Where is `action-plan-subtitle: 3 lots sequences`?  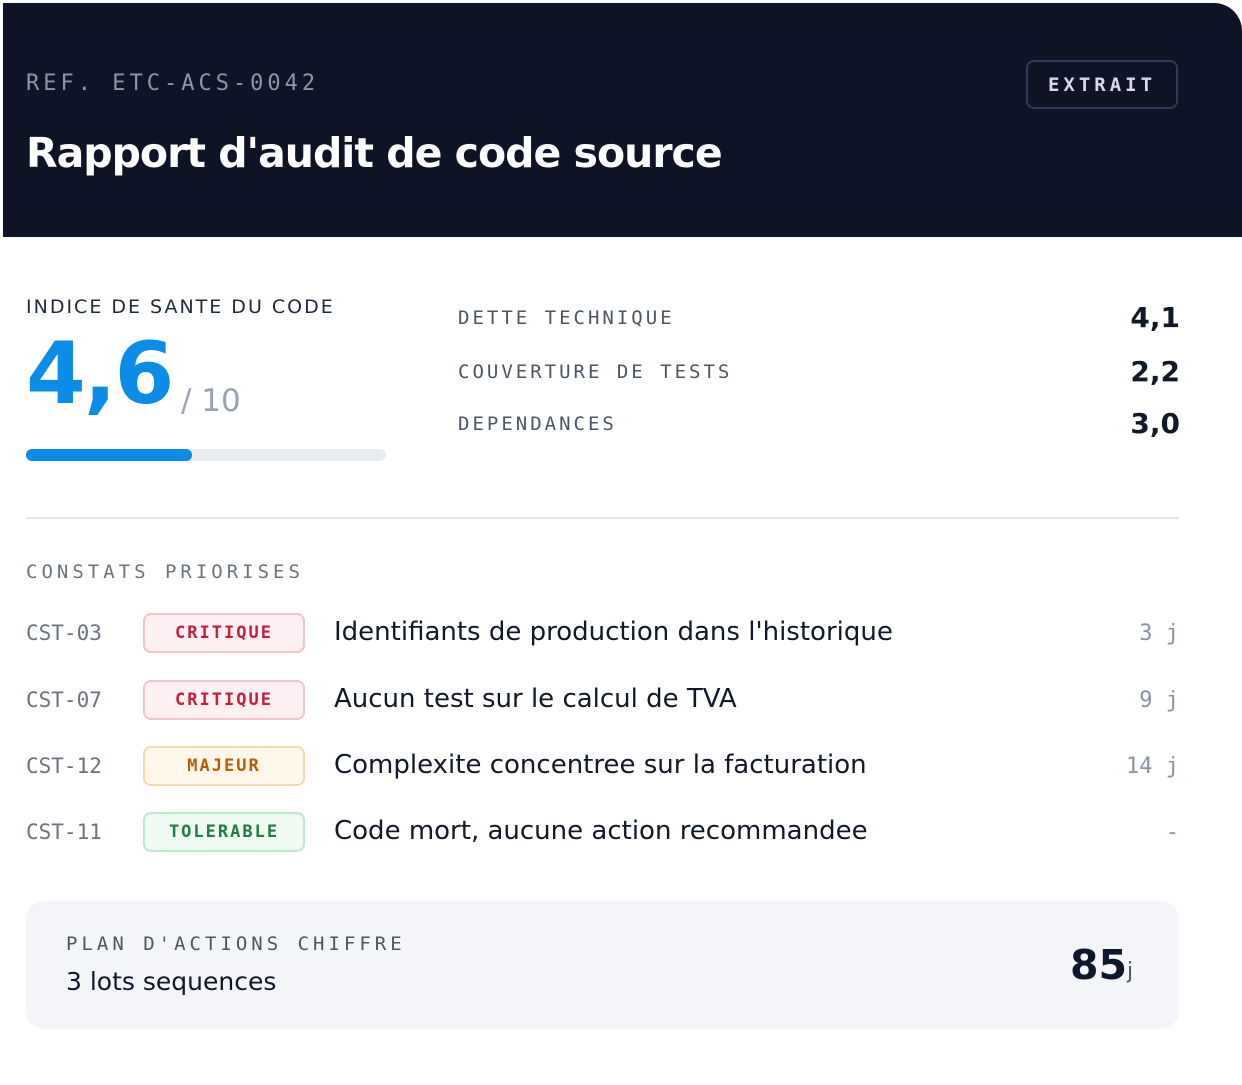 action-plan-subtitle: 3 lots sequences is located at coordinates (171, 981).